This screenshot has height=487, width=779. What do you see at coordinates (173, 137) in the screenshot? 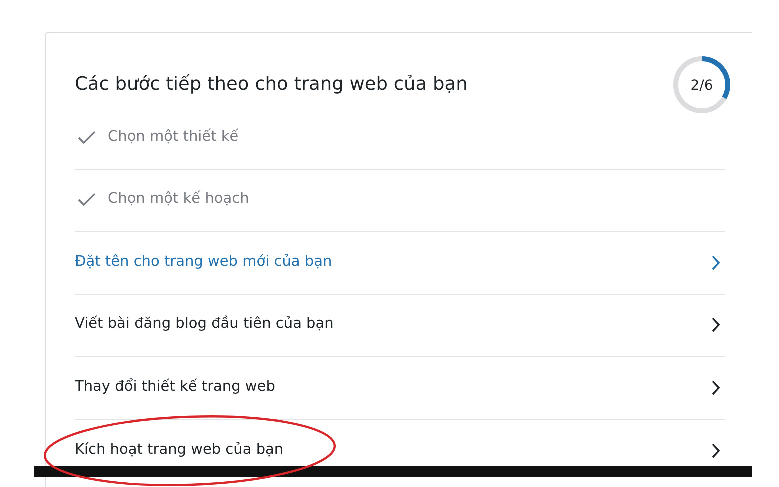
I see `completed-step-label: Chọn một thiết kế` at bounding box center [173, 137].